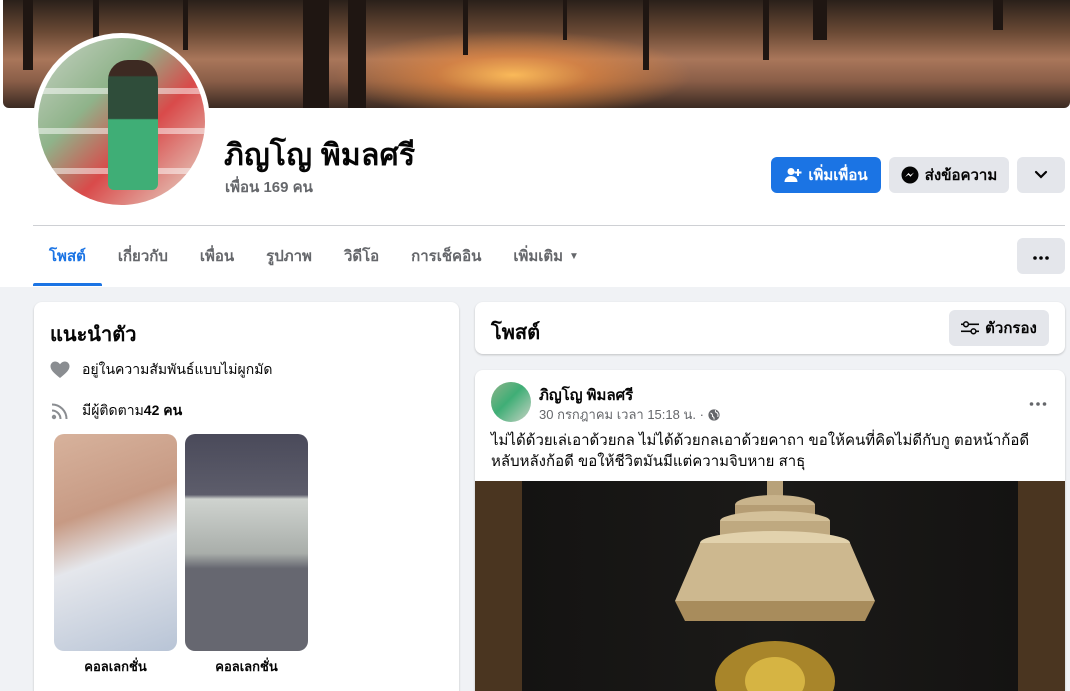  What do you see at coordinates (113, 410) in the screenshot?
I see `followers-prefix: มีผู้ติดตาม` at bounding box center [113, 410].